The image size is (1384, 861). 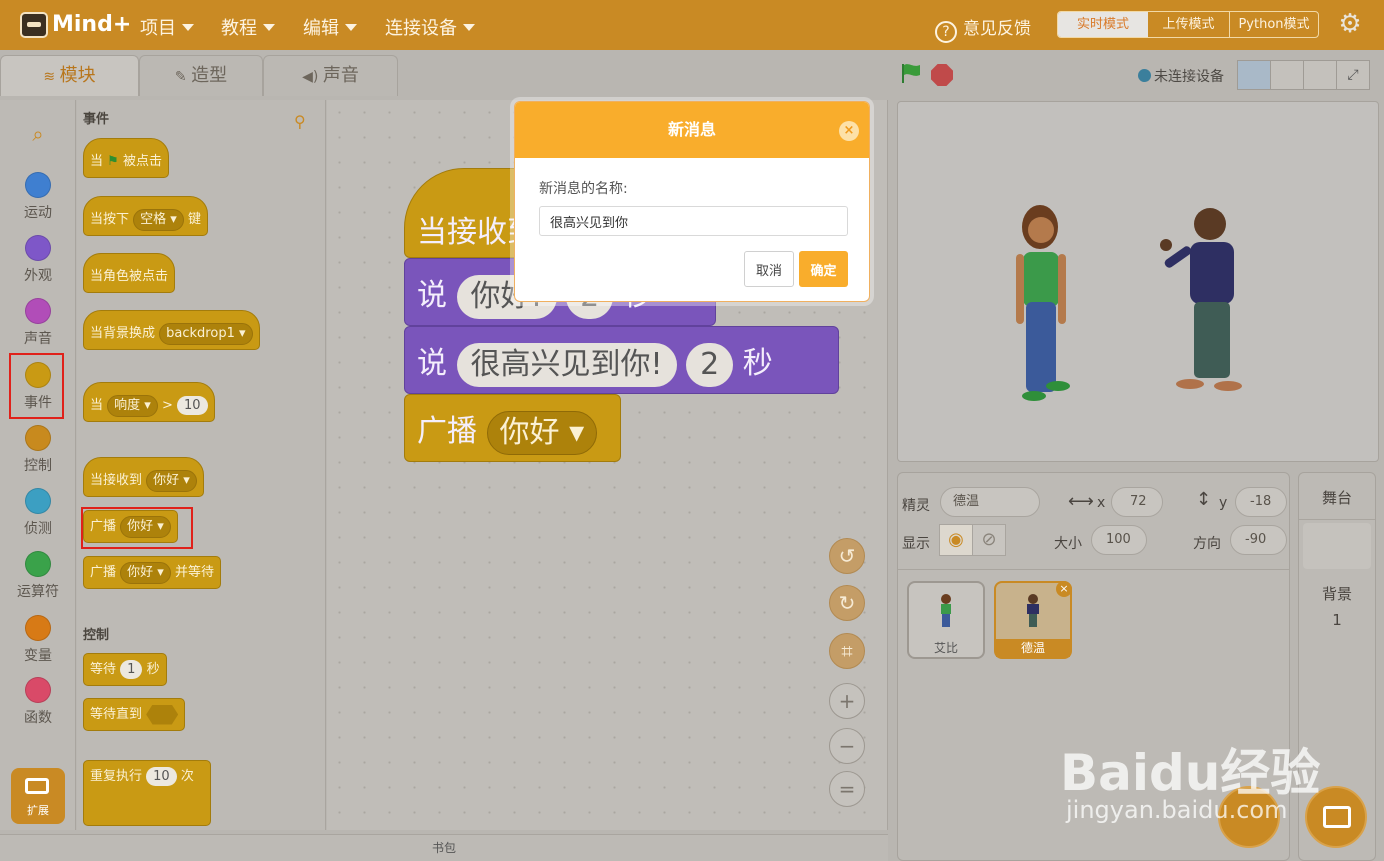 What do you see at coordinates (269, 27) in the screenshot?
I see `chevron-down-icon` at bounding box center [269, 27].